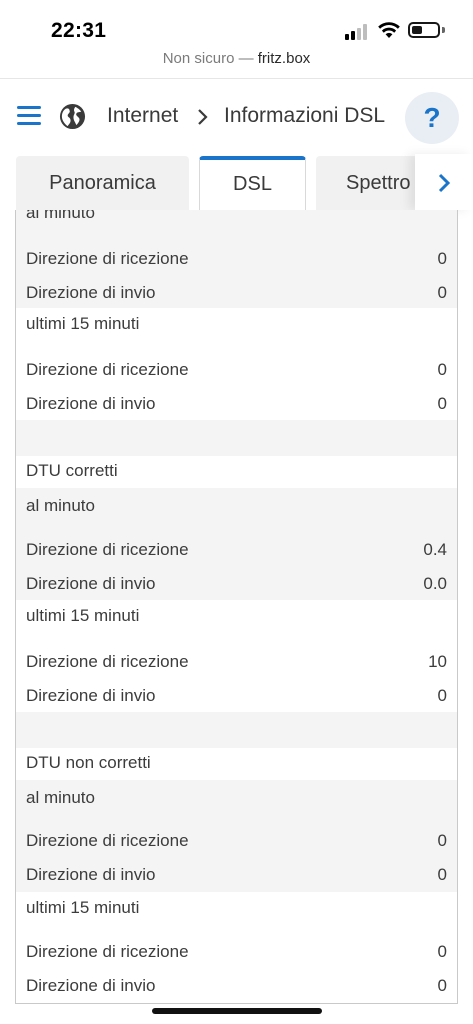  I want to click on breadcrumb-internet: Internet, so click(142, 116).